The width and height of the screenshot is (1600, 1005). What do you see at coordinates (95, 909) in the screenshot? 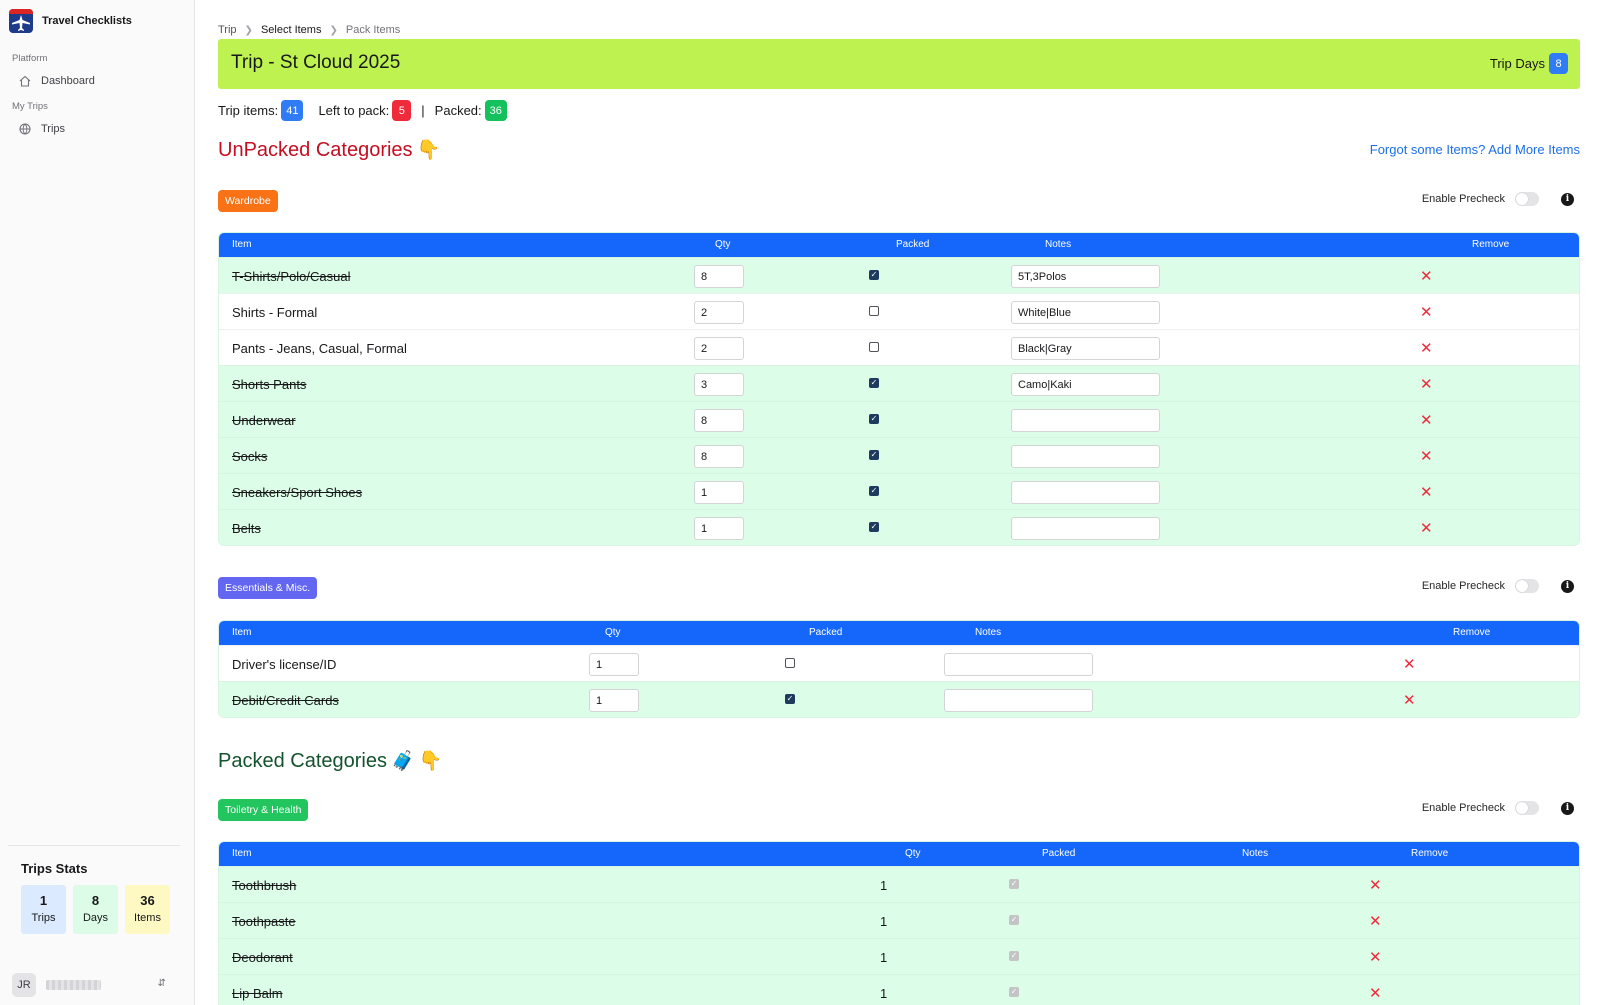
I see `stat-days: 8 Days` at bounding box center [95, 909].